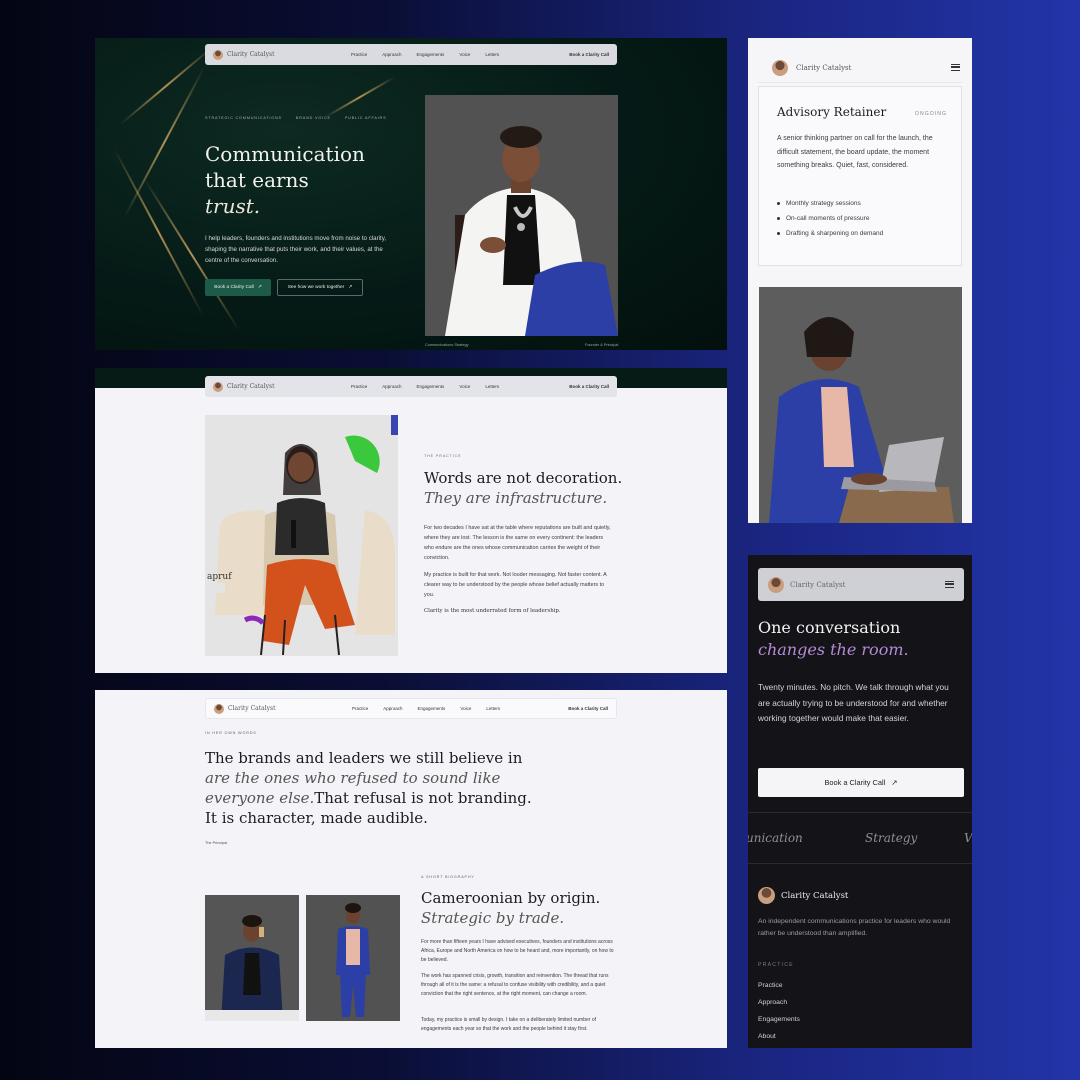 The height and width of the screenshot is (1080, 1080). I want to click on footer-heading: PRACTICE, so click(776, 965).